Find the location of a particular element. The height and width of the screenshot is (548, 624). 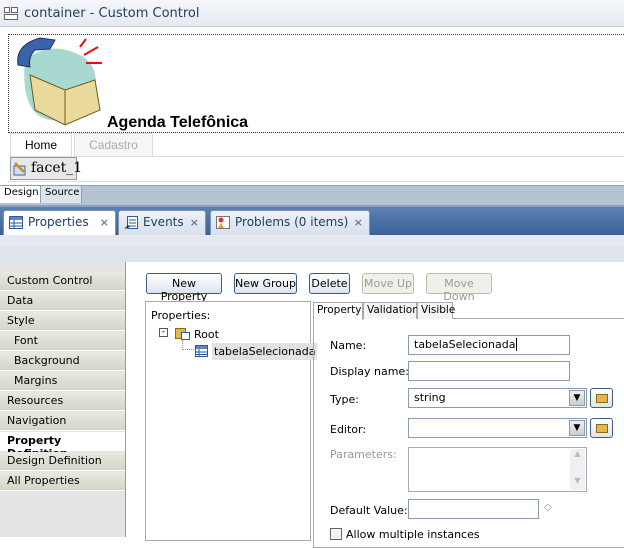

sidebar-item-custom-control: Custom Control is located at coordinates (62, 281).